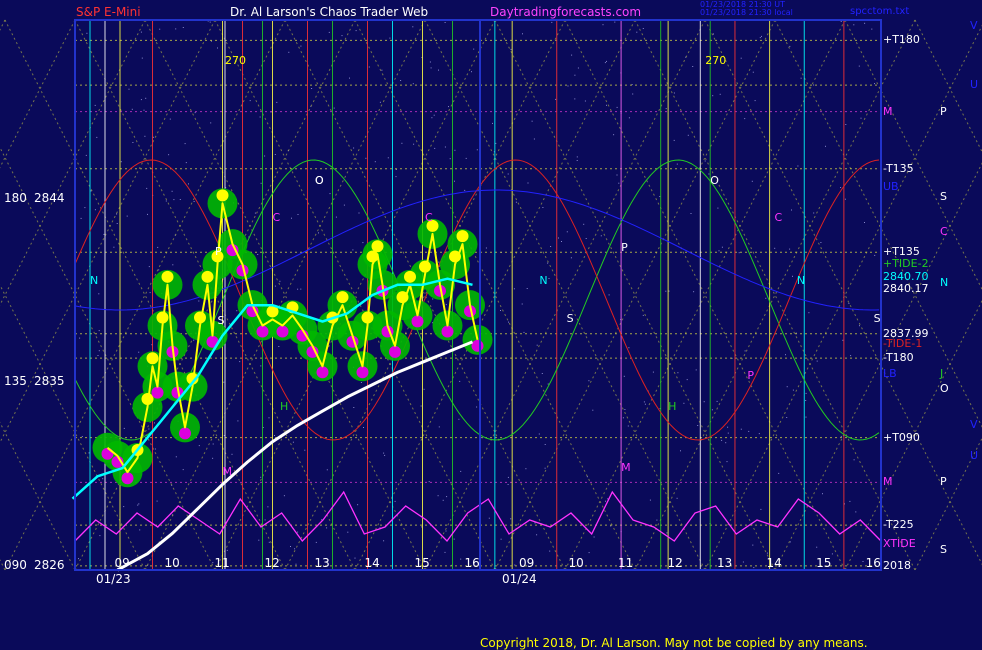 The width and height of the screenshot is (982, 650). What do you see at coordinates (113, 579) in the screenshot?
I see `date-label-day1: 01/23` at bounding box center [113, 579].